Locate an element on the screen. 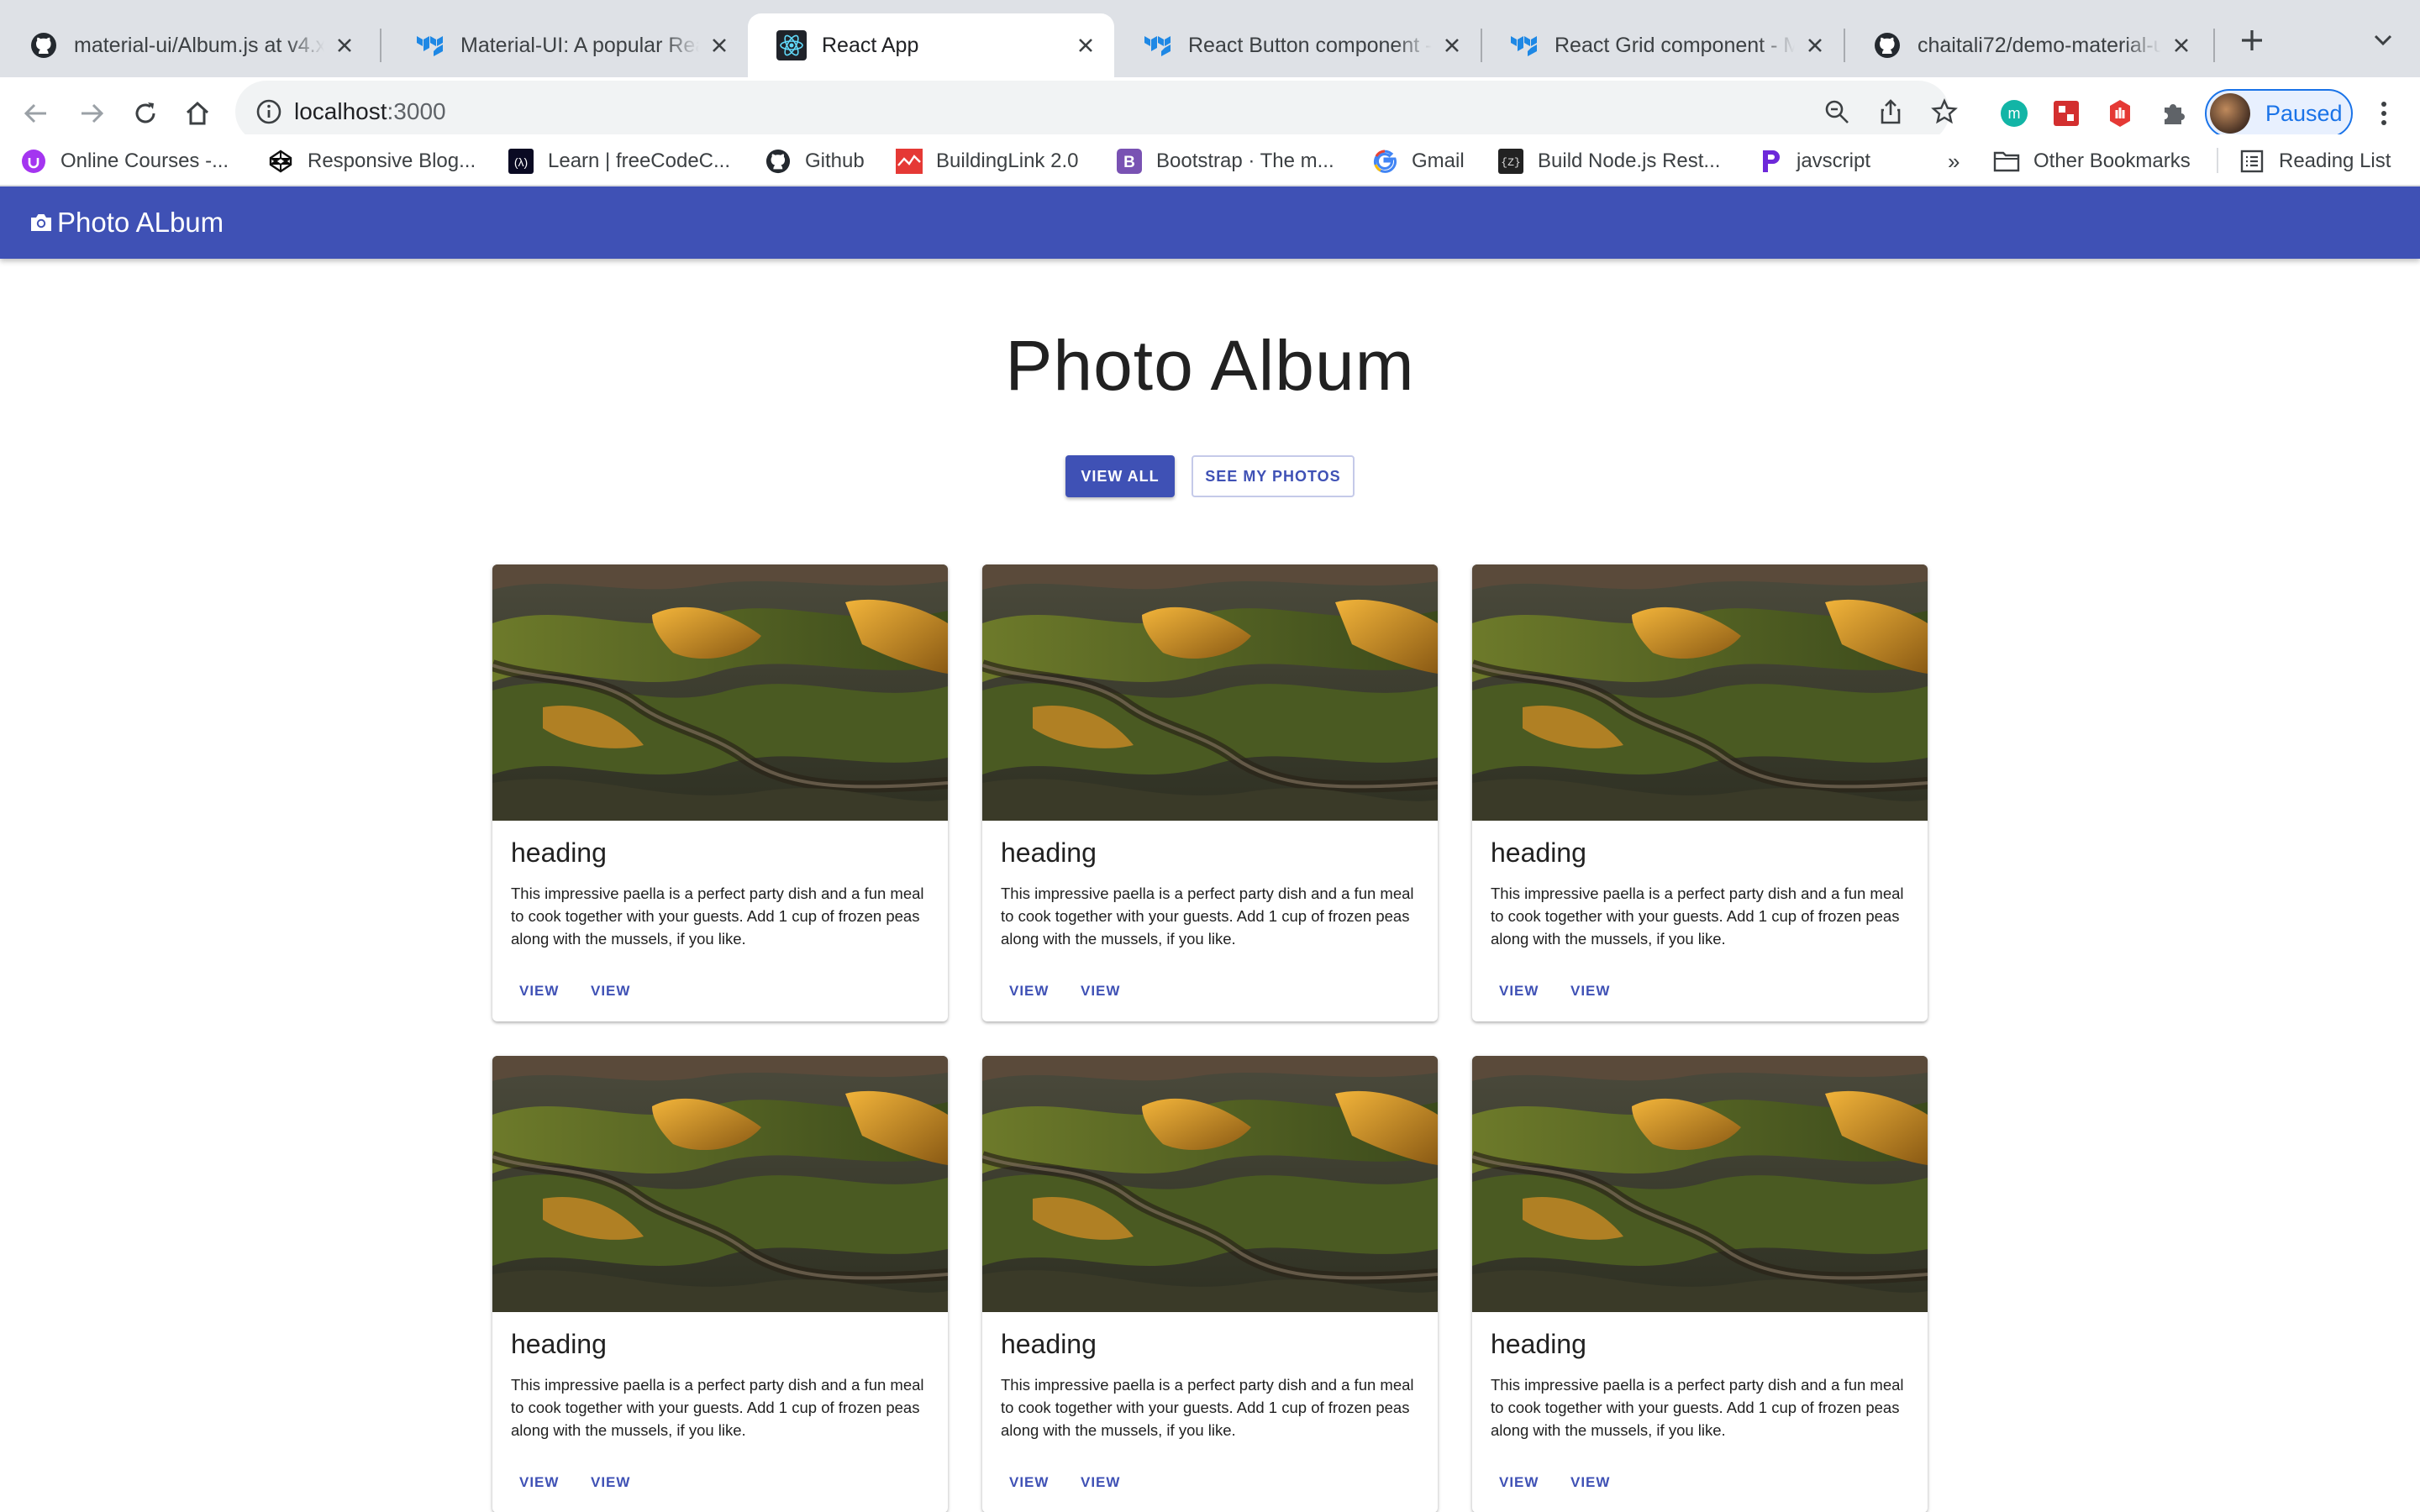 The image size is (2420, 1512). bookmark-gmail: Gmail is located at coordinates (1418, 161).